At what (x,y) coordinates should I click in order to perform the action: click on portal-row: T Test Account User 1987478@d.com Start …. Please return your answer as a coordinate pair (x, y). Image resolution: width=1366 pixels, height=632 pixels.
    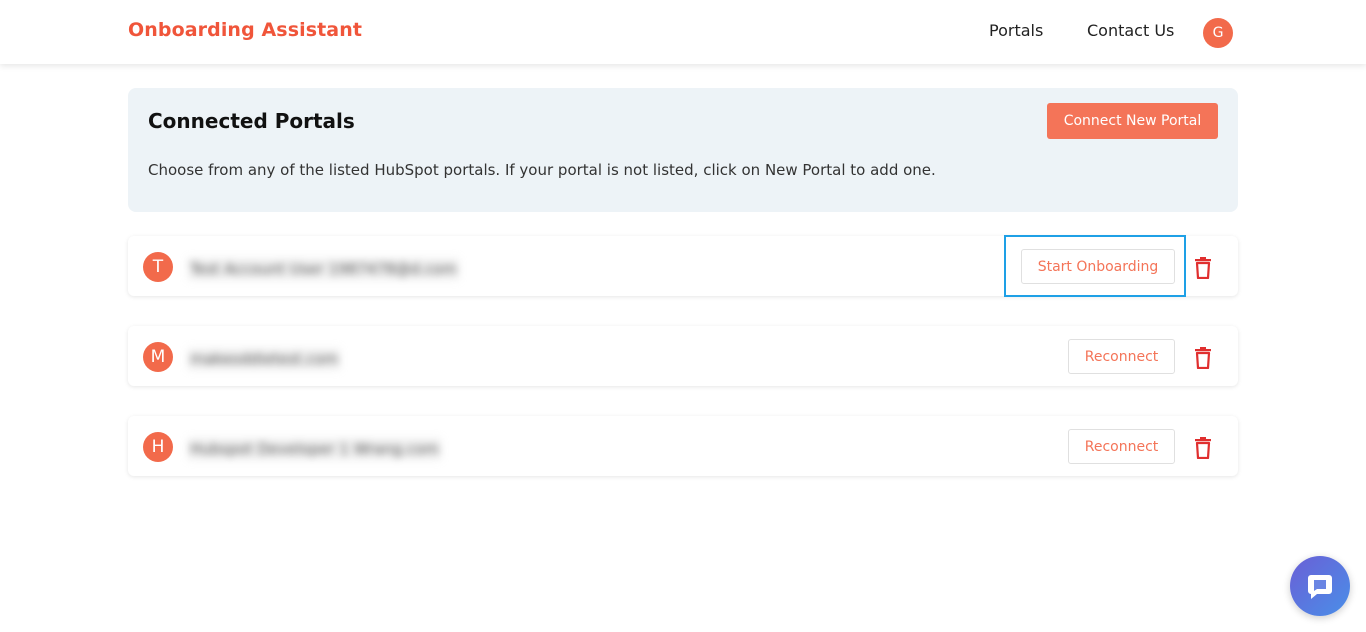
    Looking at the image, I should click on (683, 266).